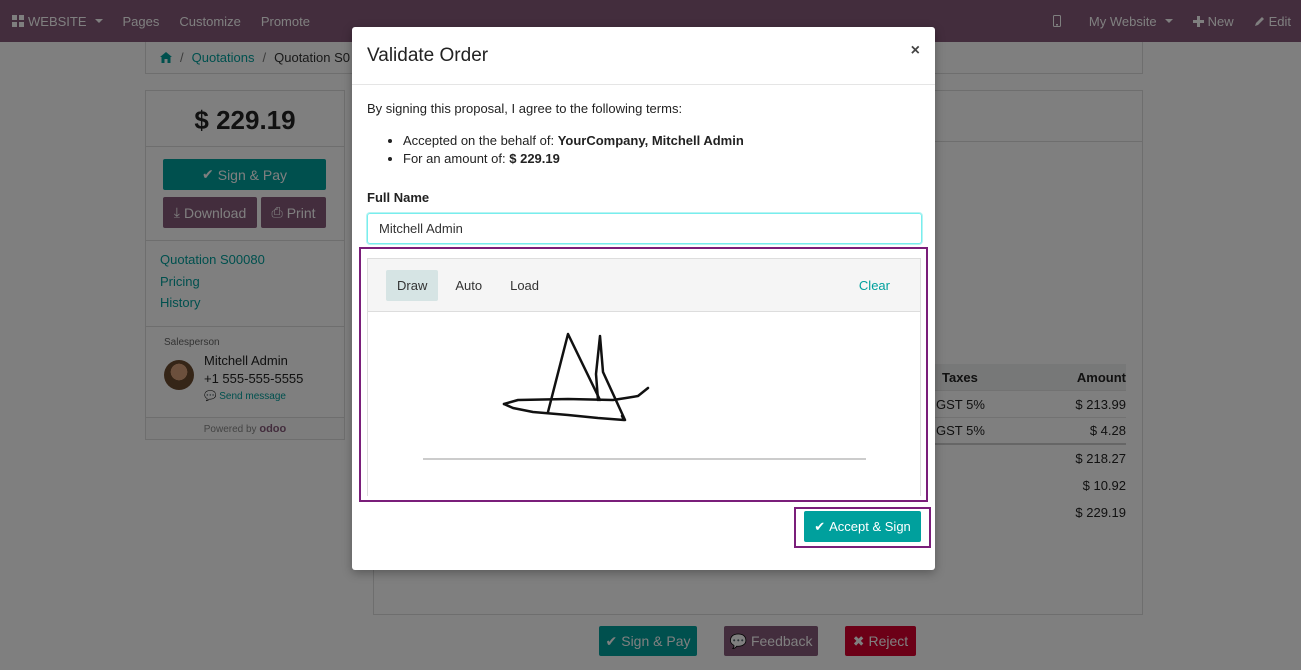 This screenshot has width=1301, height=670. What do you see at coordinates (643, 56) in the screenshot?
I see `modal-header: Validate Order ×` at bounding box center [643, 56].